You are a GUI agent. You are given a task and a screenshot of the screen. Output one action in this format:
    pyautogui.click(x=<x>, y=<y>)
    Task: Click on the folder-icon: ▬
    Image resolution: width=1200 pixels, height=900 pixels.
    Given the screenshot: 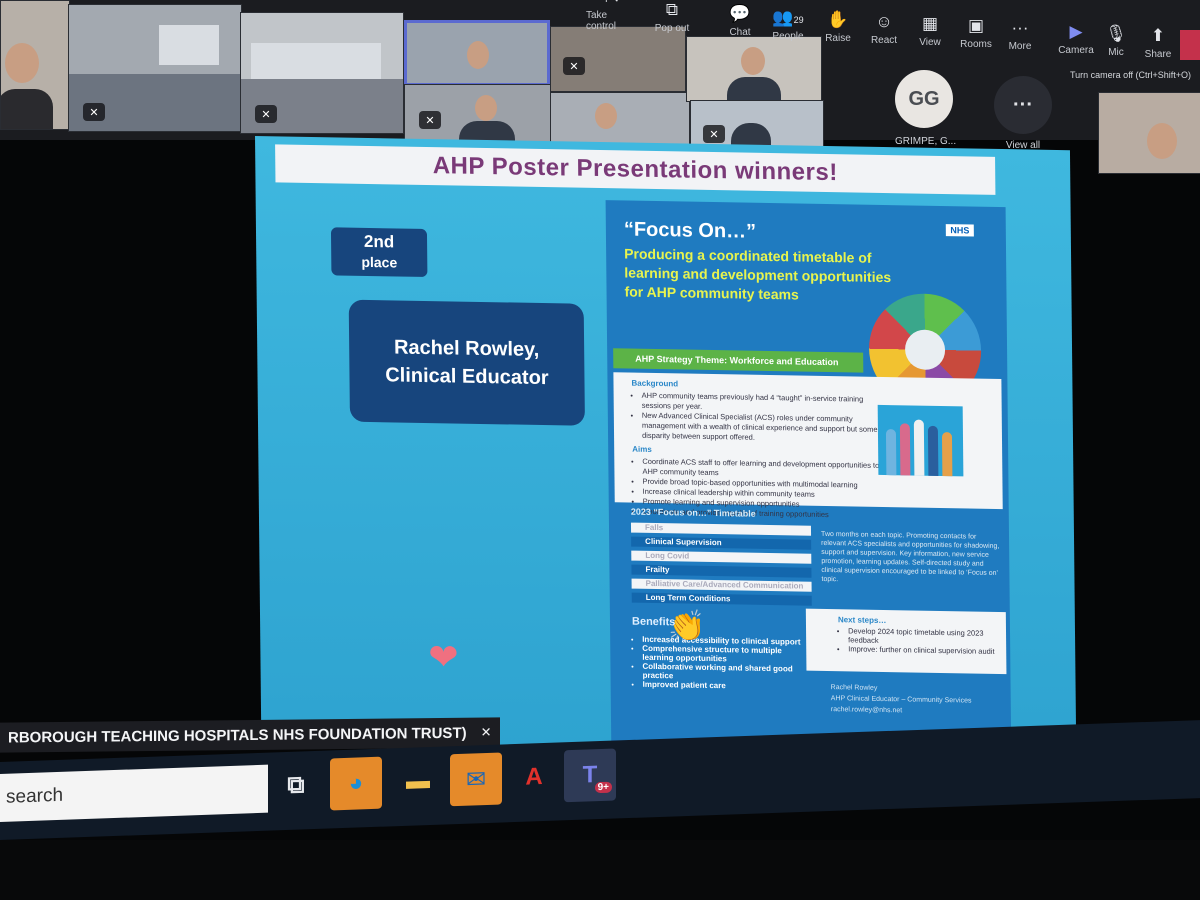 What is the action you would take?
    pyautogui.click(x=418, y=780)
    